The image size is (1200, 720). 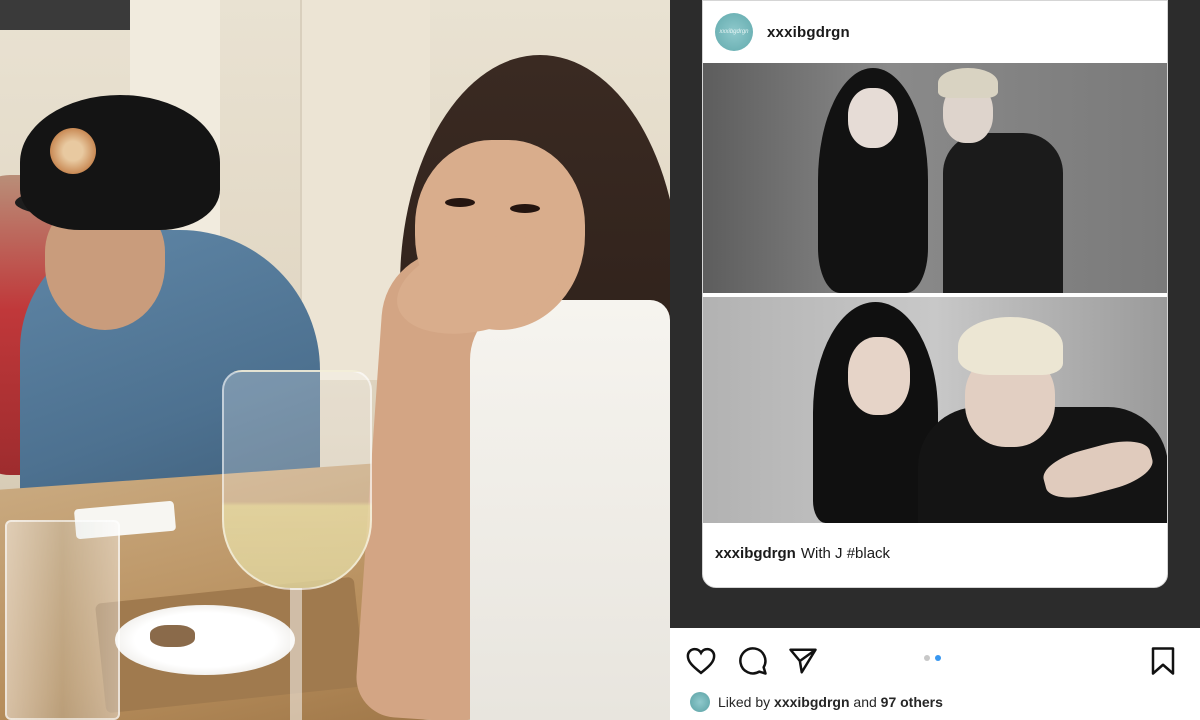 I want to click on likes-joiner: and, so click(x=865, y=702).